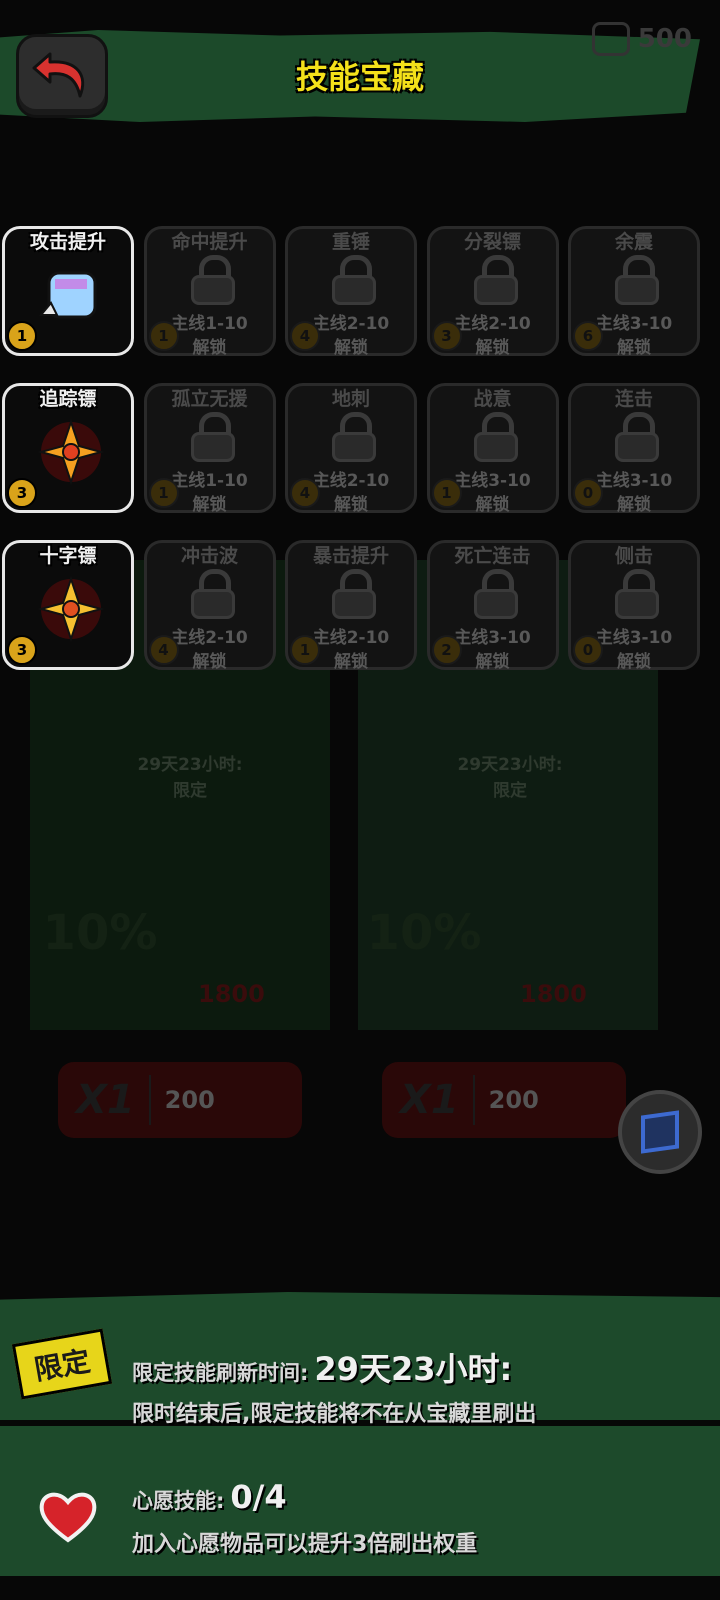 This screenshot has width=720, height=1600. I want to click on skill-name: 追踪镖, so click(68, 399).